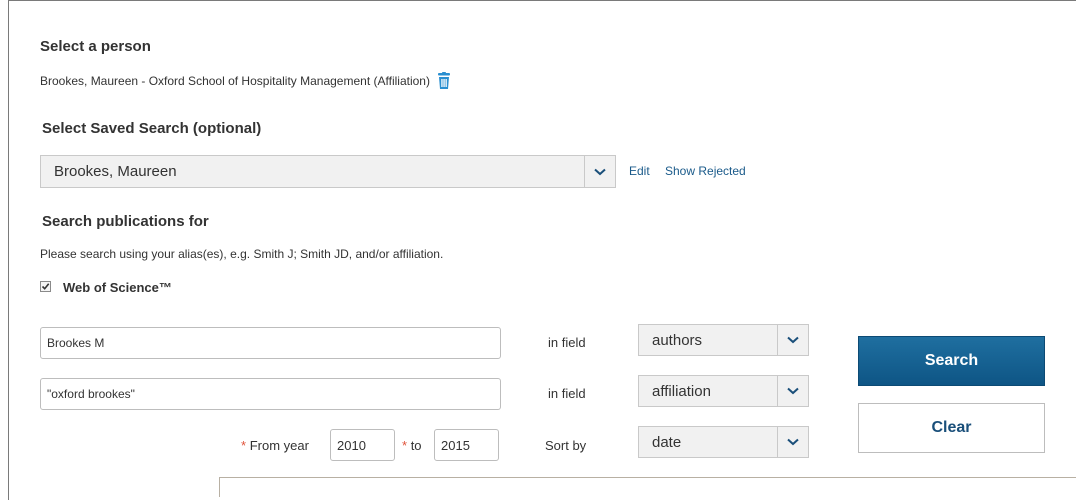  I want to click on saved-search-heading: Select Saved Search (optional), so click(152, 128).